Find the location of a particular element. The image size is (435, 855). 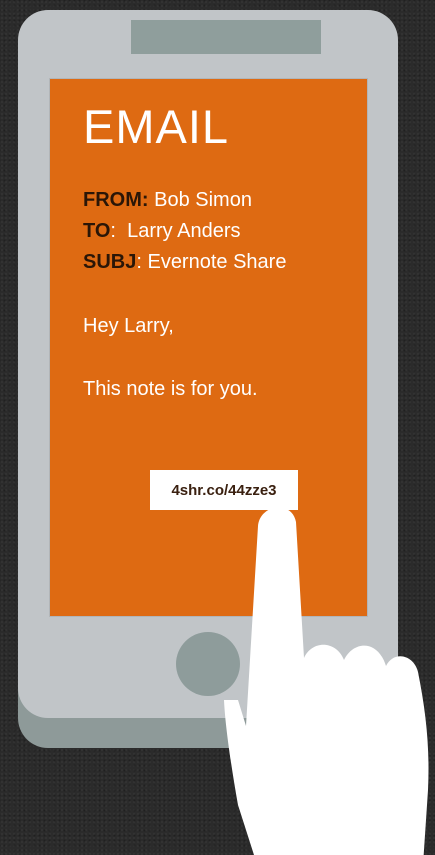

from-line: FROM: Bob Simon is located at coordinates (167, 200).